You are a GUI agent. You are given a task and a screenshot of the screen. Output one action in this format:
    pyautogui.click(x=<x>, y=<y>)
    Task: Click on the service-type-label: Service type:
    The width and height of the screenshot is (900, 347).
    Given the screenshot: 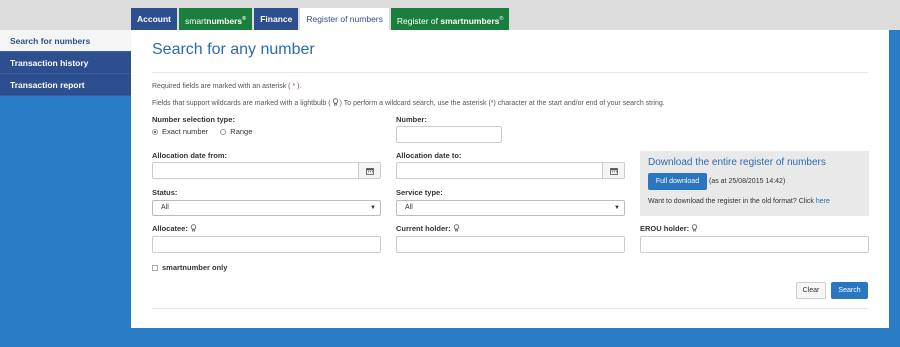 What is the action you would take?
    pyautogui.click(x=419, y=192)
    